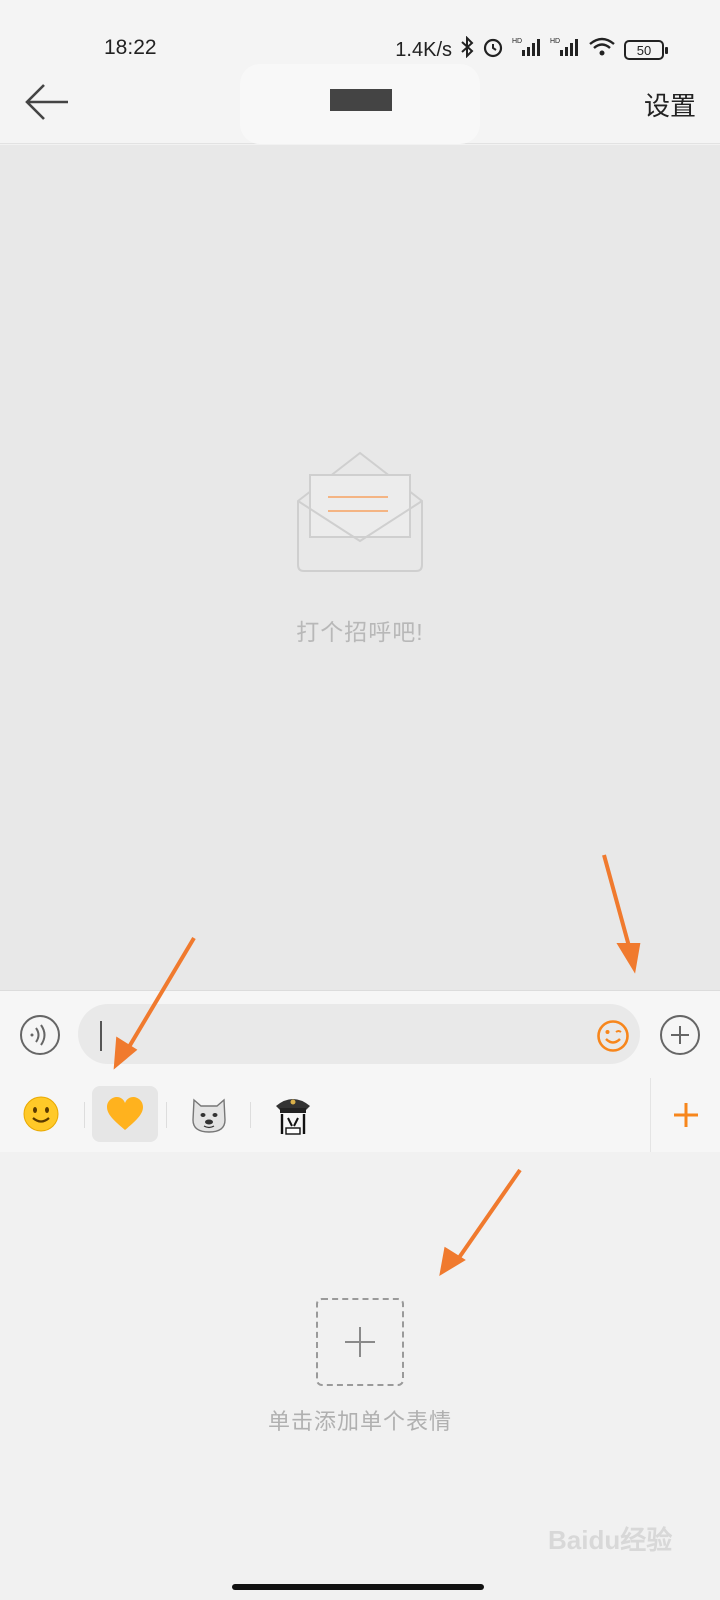 The image size is (720, 1600). Describe the element at coordinates (610, 1540) in the screenshot. I see `baidu-watermark: Baidu经验` at that location.